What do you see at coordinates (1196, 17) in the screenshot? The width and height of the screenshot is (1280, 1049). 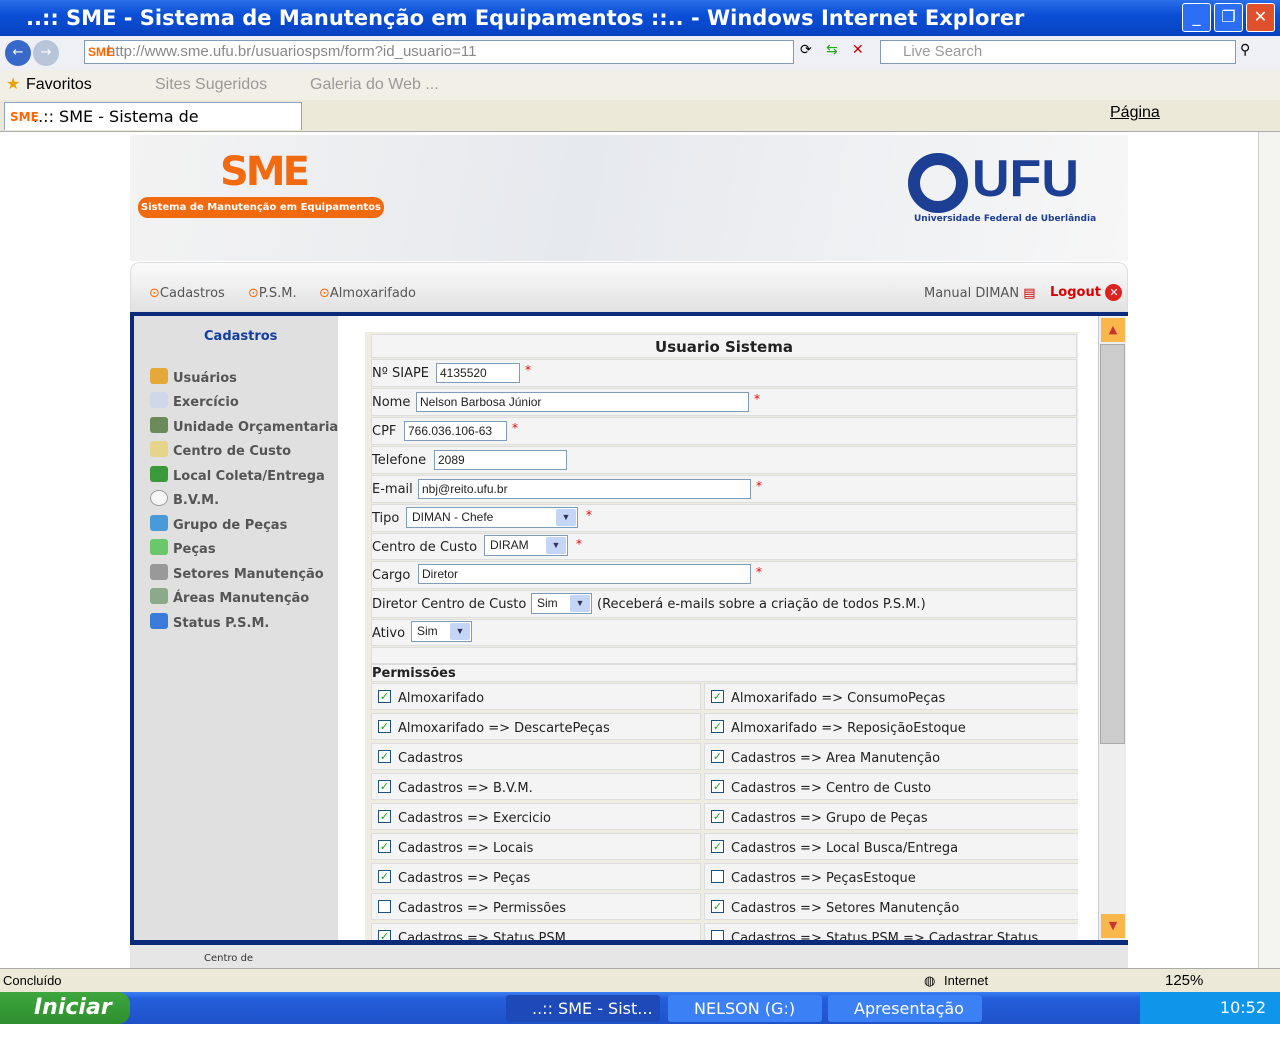 I see `minimize-button: _` at bounding box center [1196, 17].